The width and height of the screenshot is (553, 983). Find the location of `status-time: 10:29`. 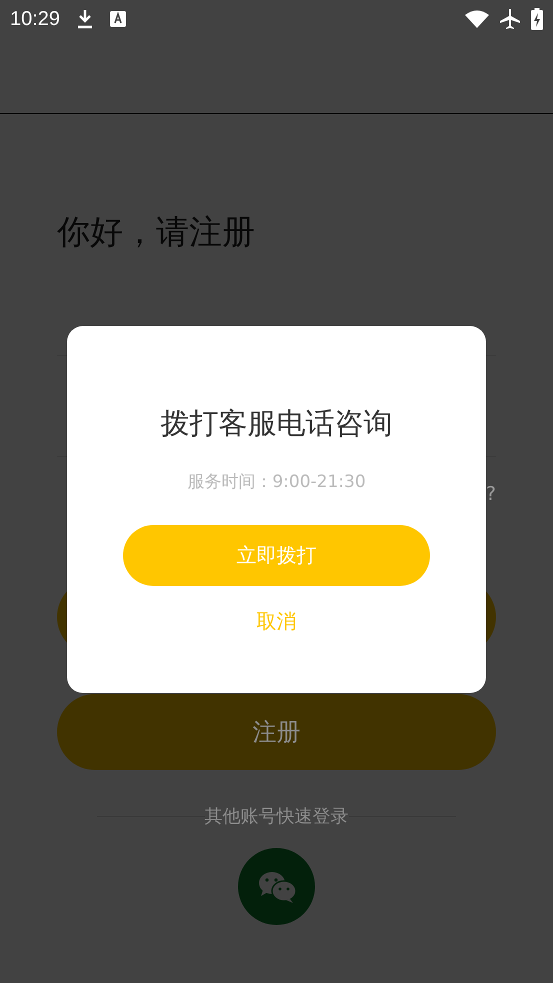

status-time: 10:29 is located at coordinates (35, 19).